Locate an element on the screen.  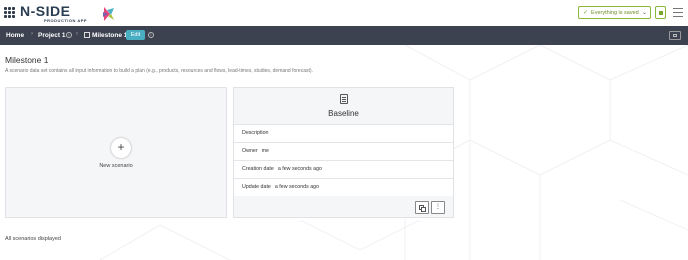
save-status-text: Everything is saved is located at coordinates (615, 12).